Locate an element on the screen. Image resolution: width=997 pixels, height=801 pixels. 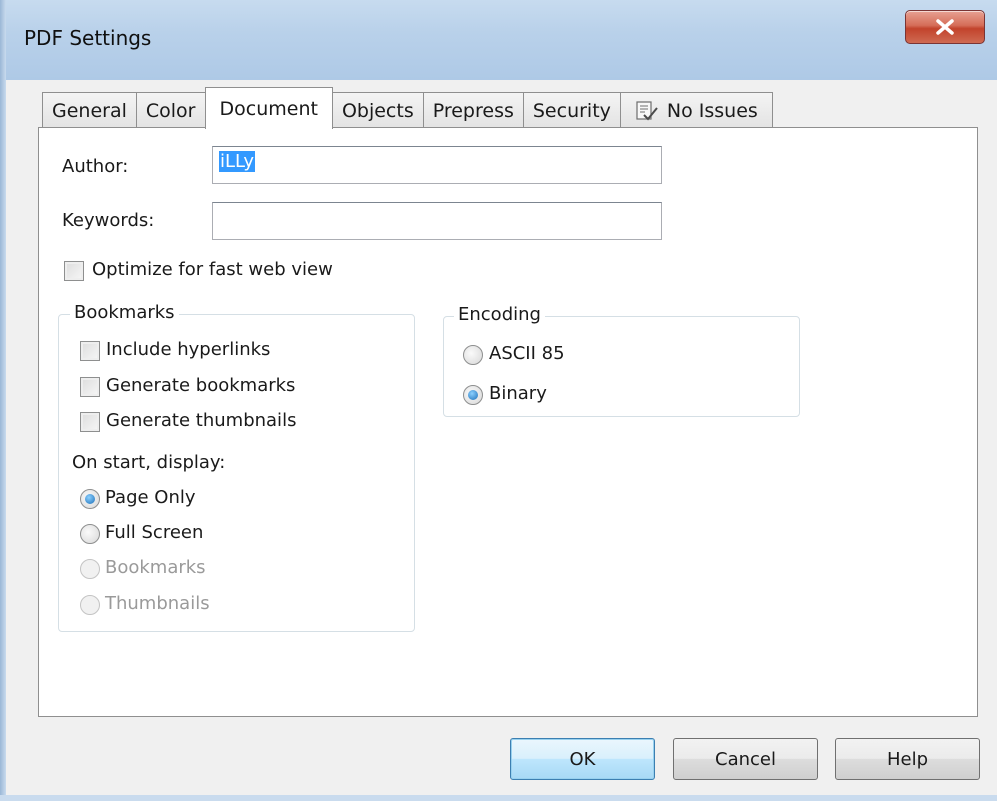
tab-label: General is located at coordinates (89, 110).